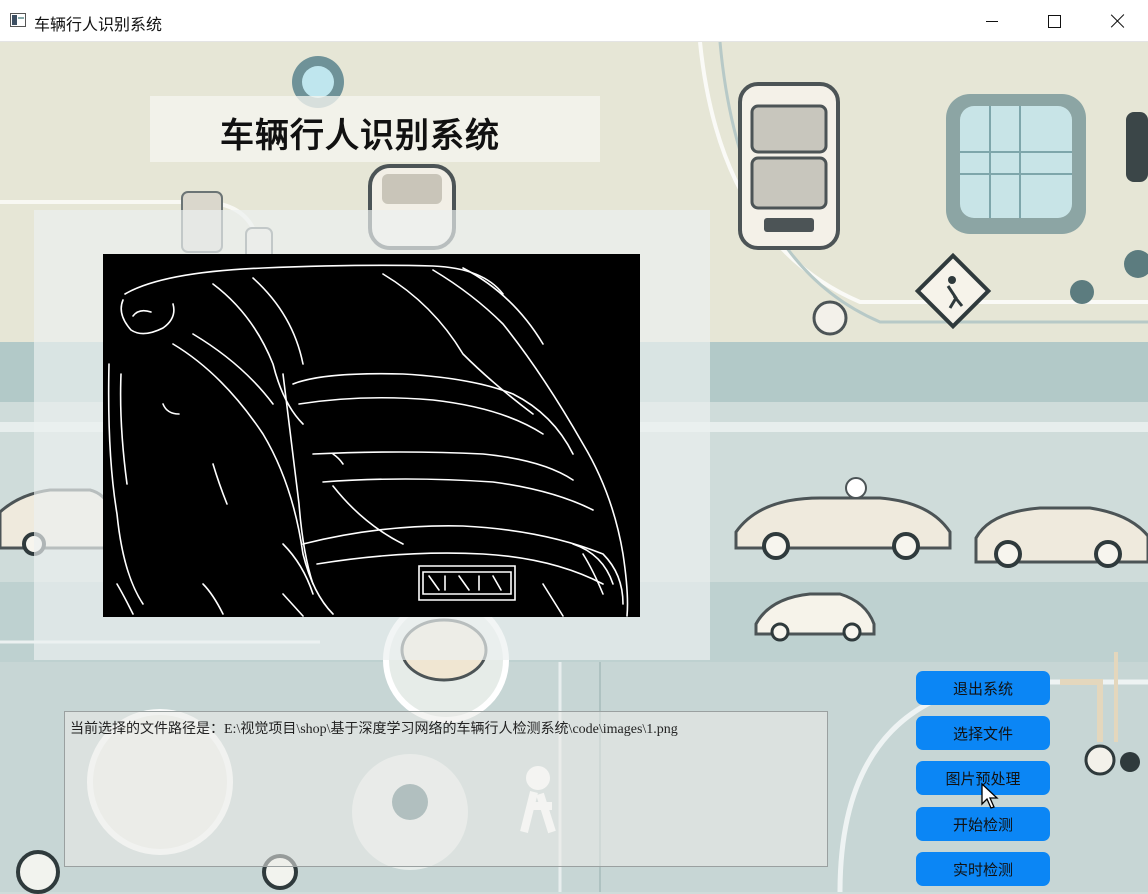 This screenshot has width=1148, height=894. I want to click on maximize-icon, so click(1054, 21).